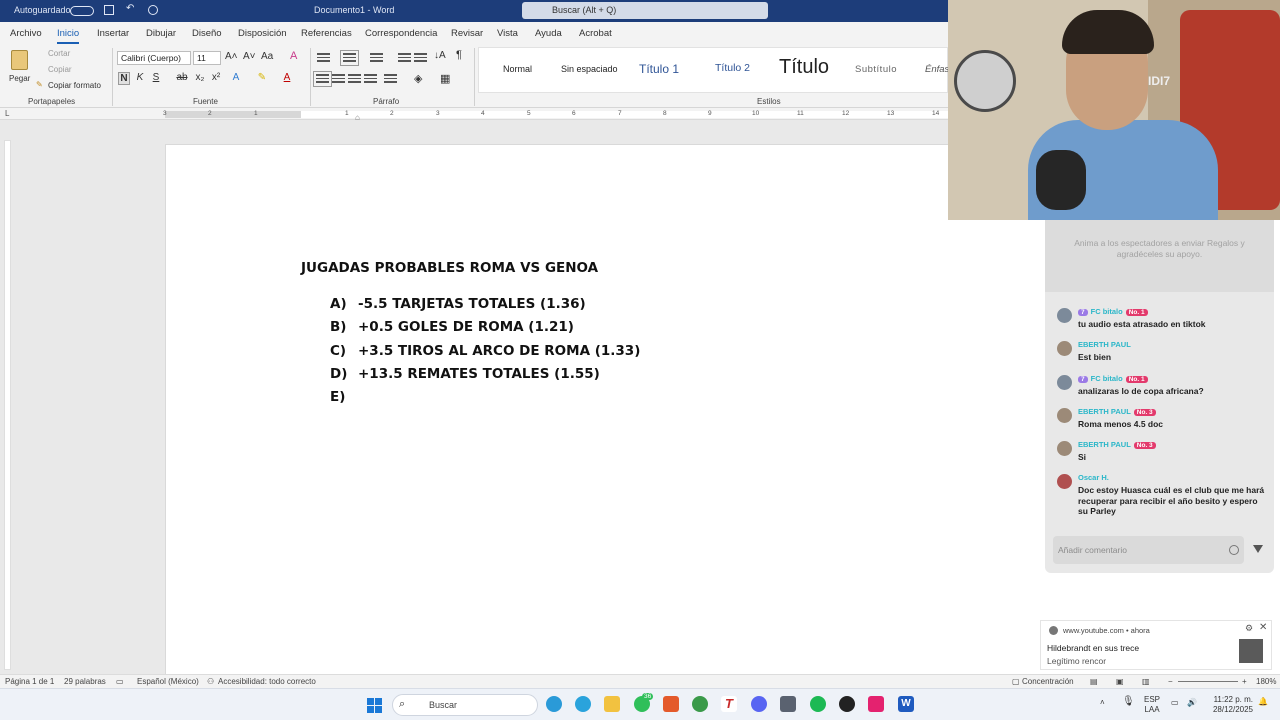 The image size is (1280, 720). Describe the element at coordinates (1249, 628) in the screenshot. I see `settings-icon: ⚙` at that location.